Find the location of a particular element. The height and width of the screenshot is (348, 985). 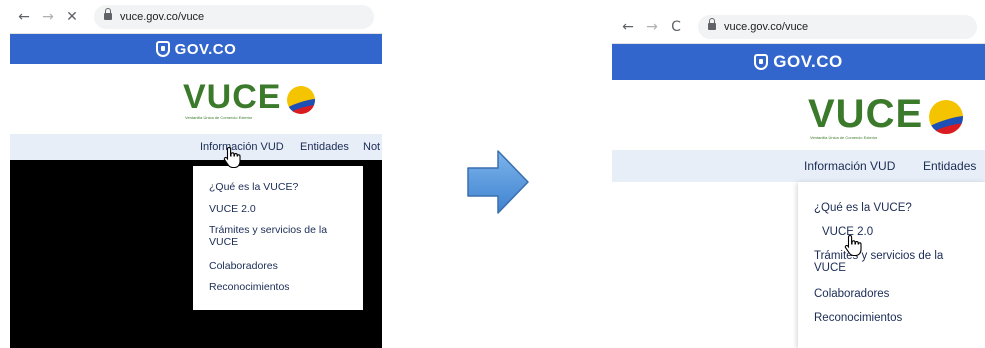

dropdown-item-vuce-2: VUCE 2.0 is located at coordinates (279, 209).